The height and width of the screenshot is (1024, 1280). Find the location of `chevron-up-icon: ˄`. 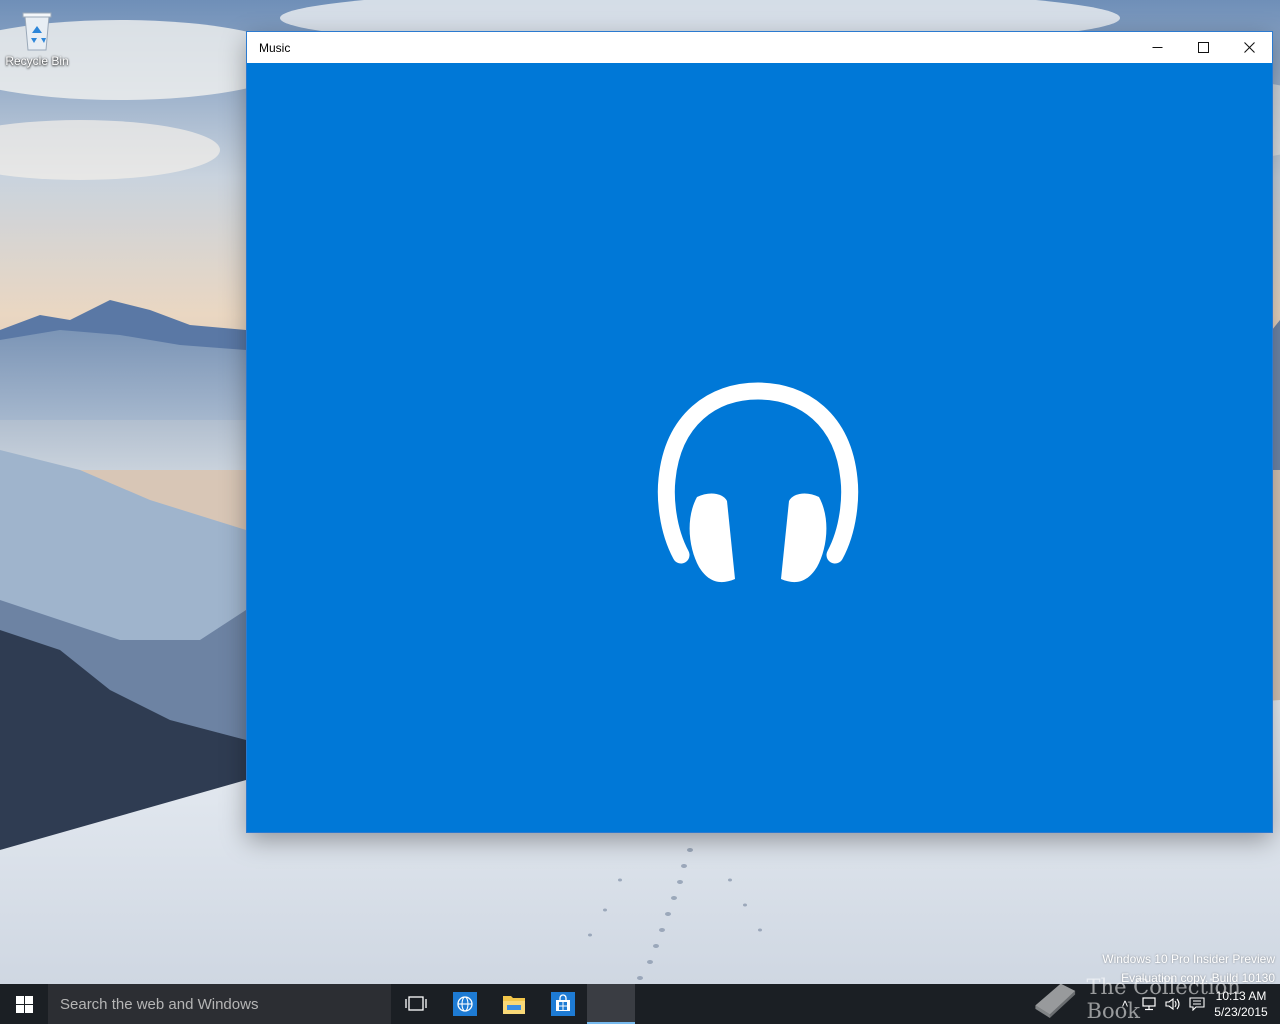

chevron-up-icon: ˄ is located at coordinates (1125, 1004).